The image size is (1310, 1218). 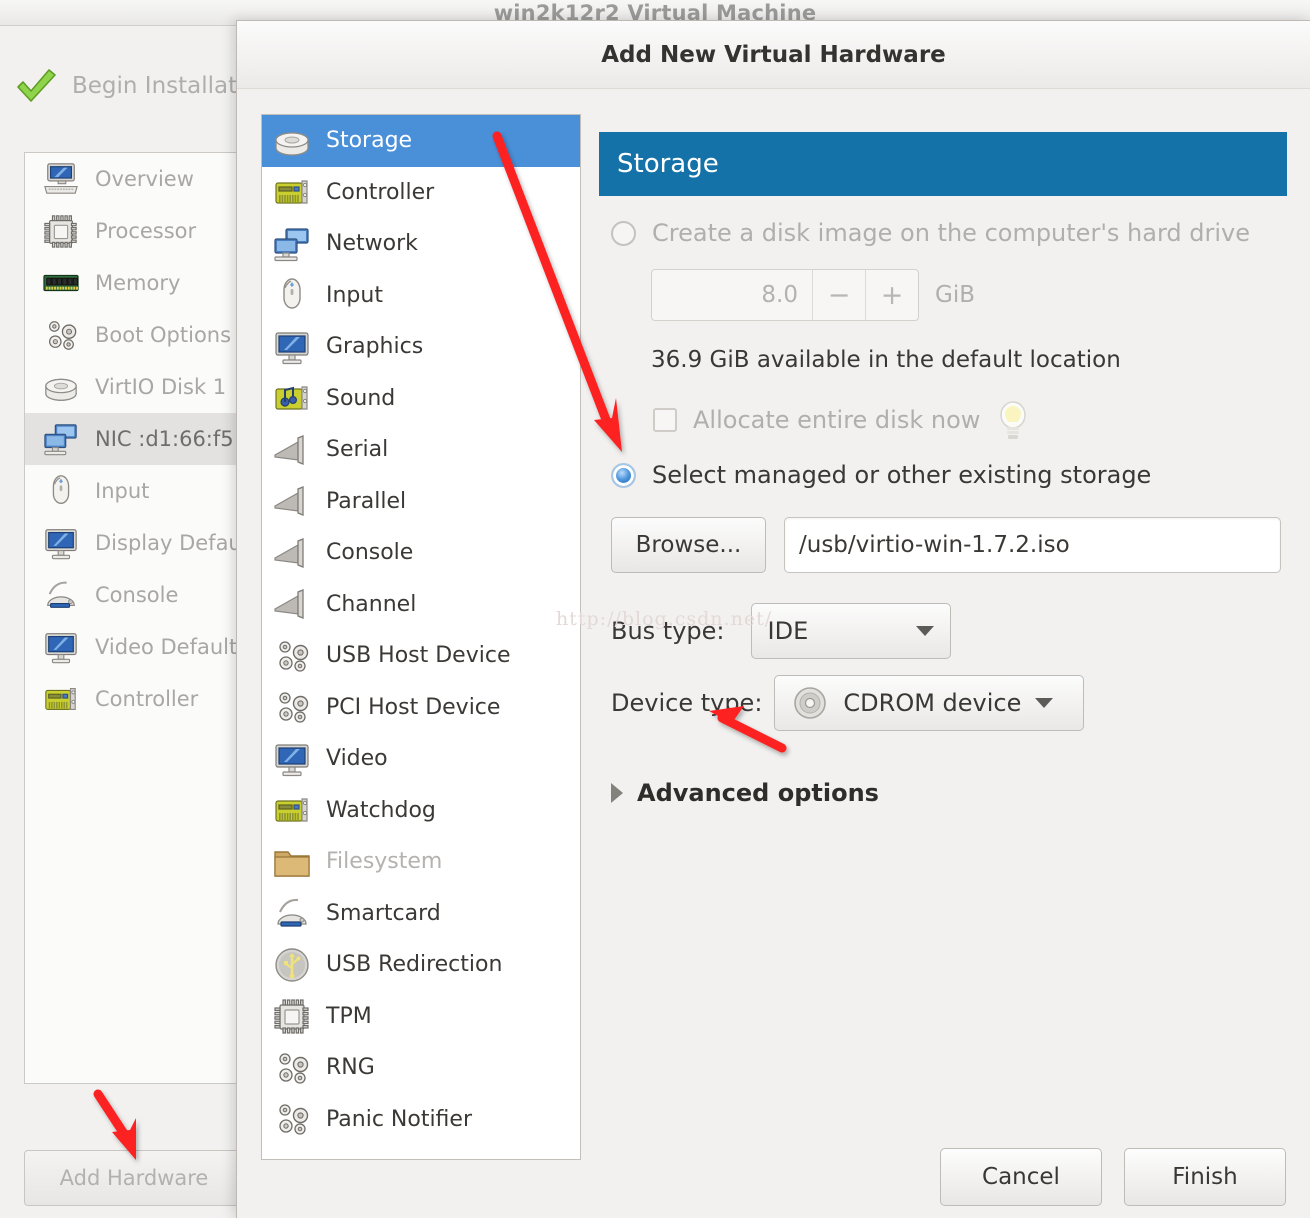 I want to click on hardware-type-usb-host-device: USB Host Device, so click(x=421, y=656).